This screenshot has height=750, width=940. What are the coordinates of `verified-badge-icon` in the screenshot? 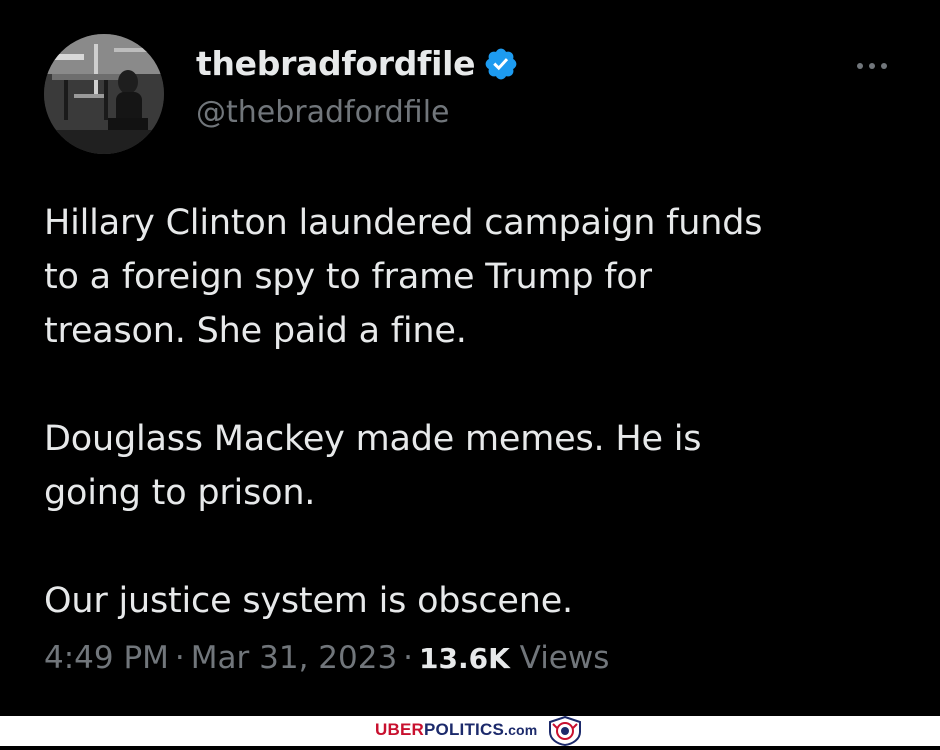 It's located at (501, 64).